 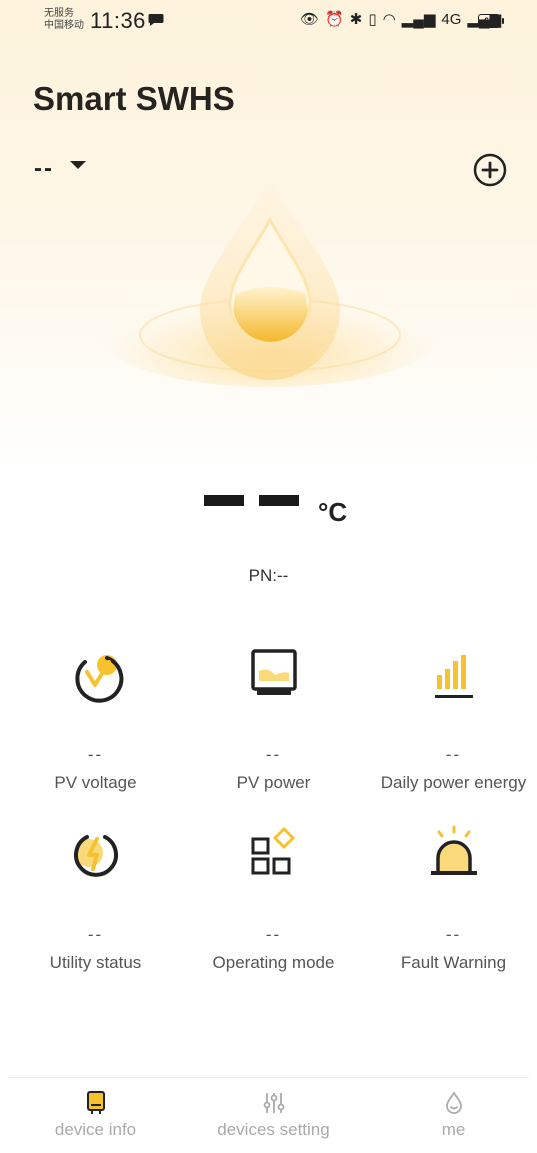 What do you see at coordinates (450, 899) in the screenshot?
I see `metric-fault-warning: -- Fault Warning` at bounding box center [450, 899].